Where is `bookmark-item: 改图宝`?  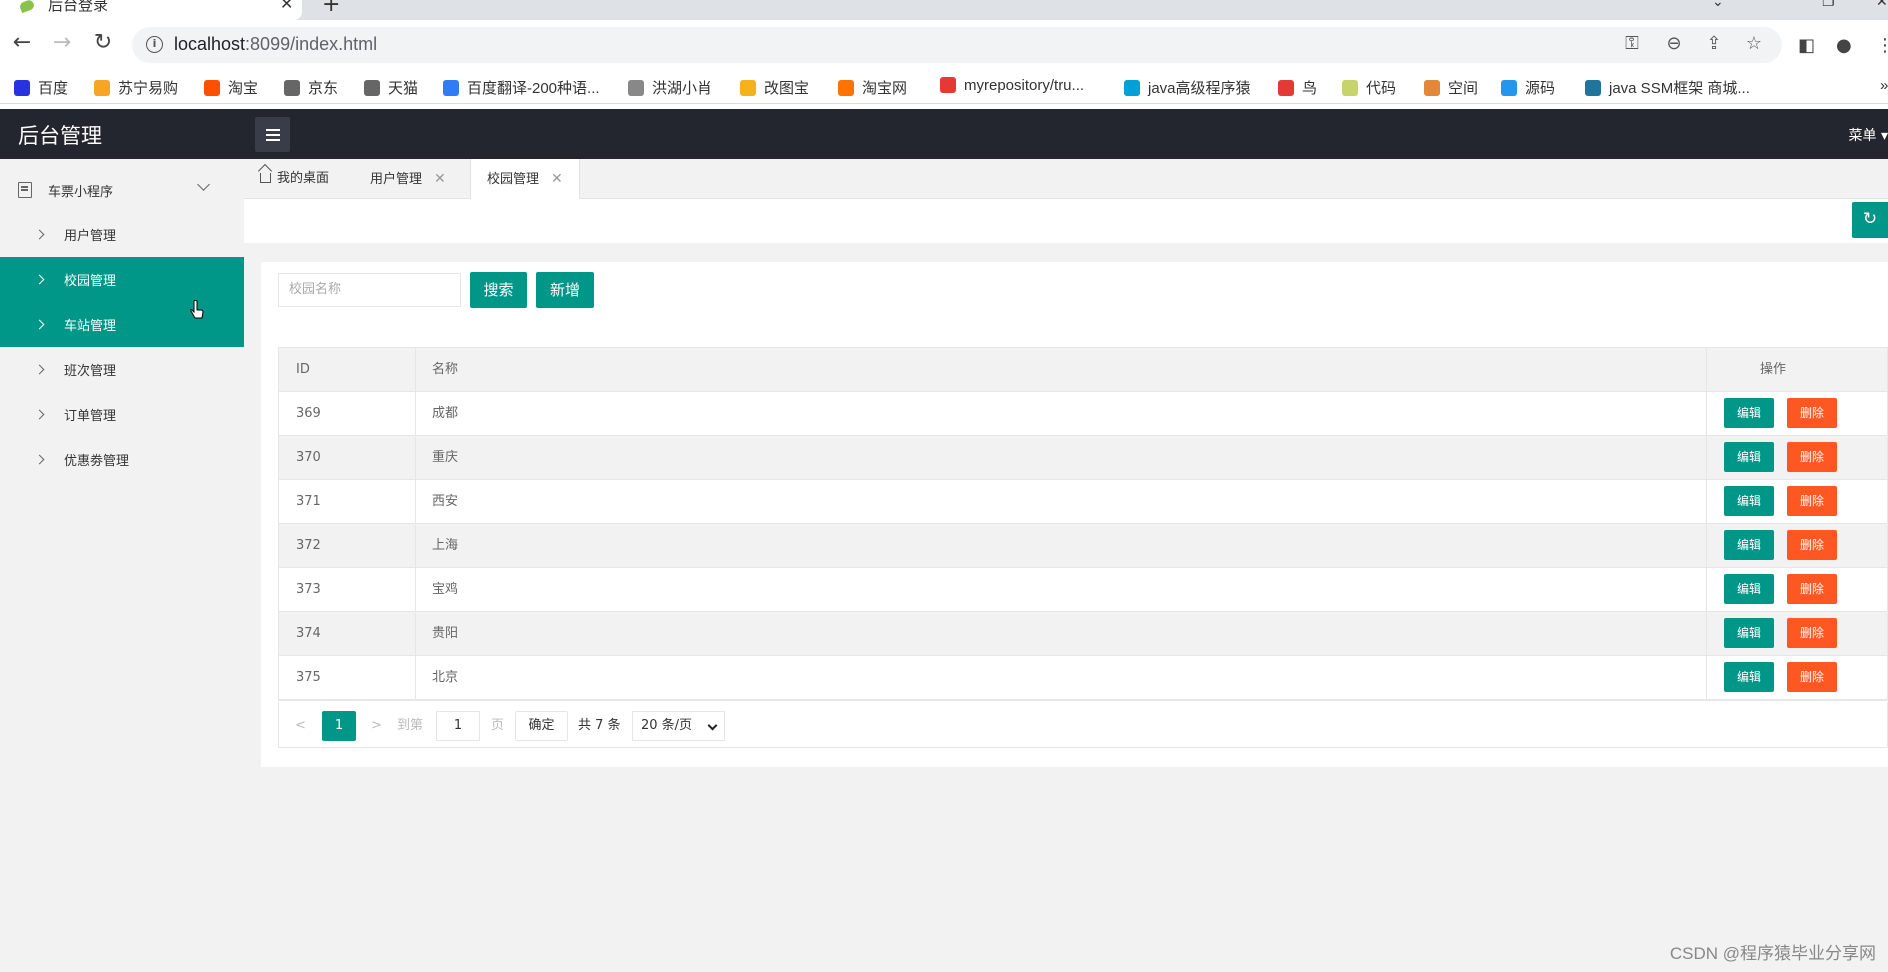 bookmark-item: 改图宝 is located at coordinates (774, 87).